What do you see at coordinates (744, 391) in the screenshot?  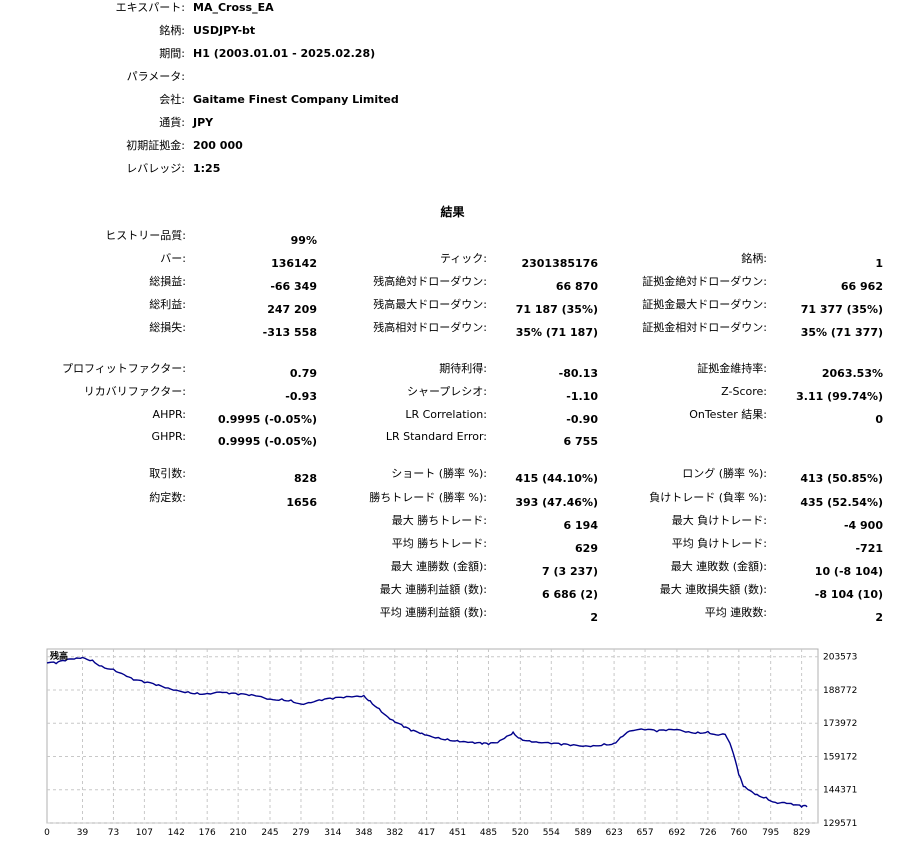 I see `stat-label: Z-Score:` at bounding box center [744, 391].